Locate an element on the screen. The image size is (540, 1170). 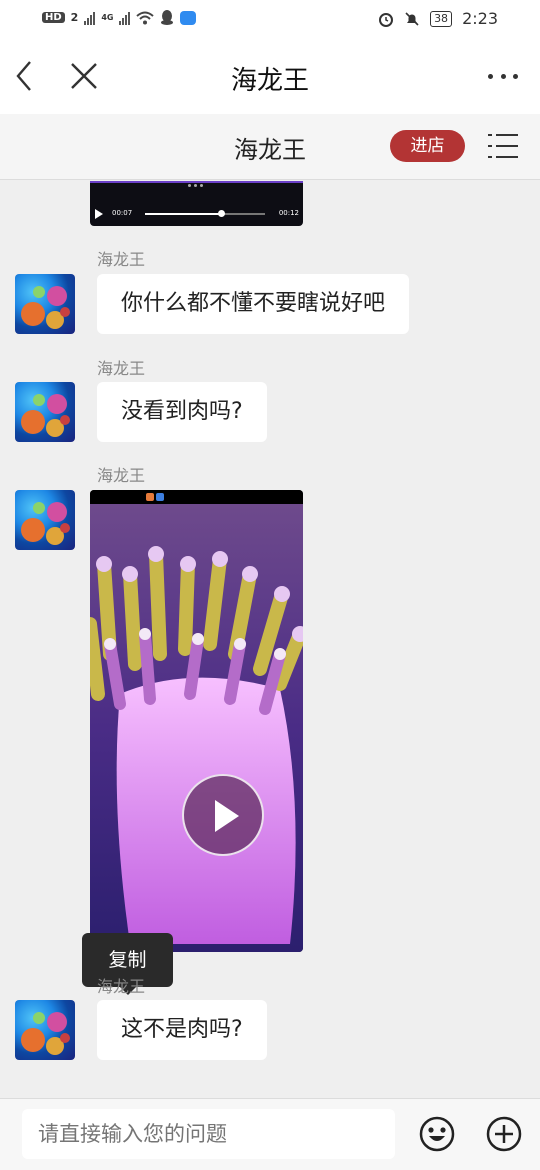
network-type: 4G is located at coordinates (107, 17).